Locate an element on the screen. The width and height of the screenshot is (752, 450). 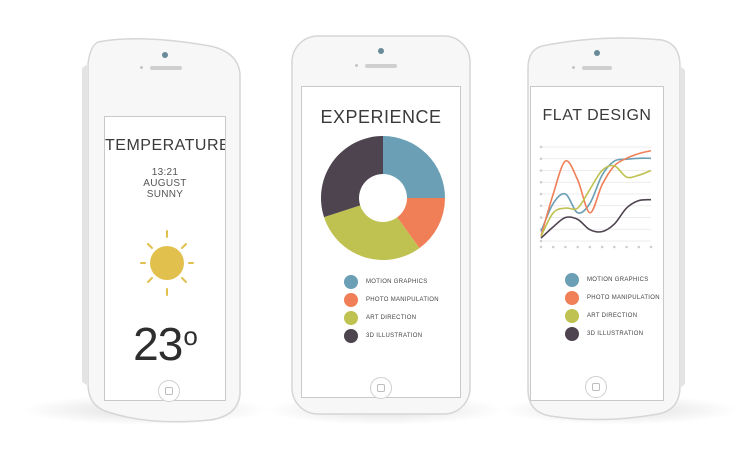
donut-chart is located at coordinates (383, 198).